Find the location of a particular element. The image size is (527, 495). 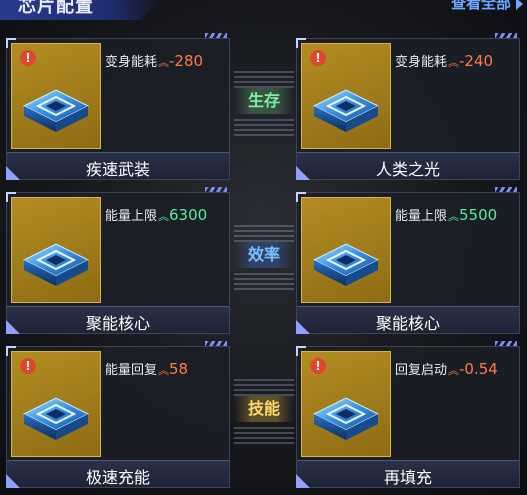

chip-name-bar: 疾速武装 is located at coordinates (117, 166).